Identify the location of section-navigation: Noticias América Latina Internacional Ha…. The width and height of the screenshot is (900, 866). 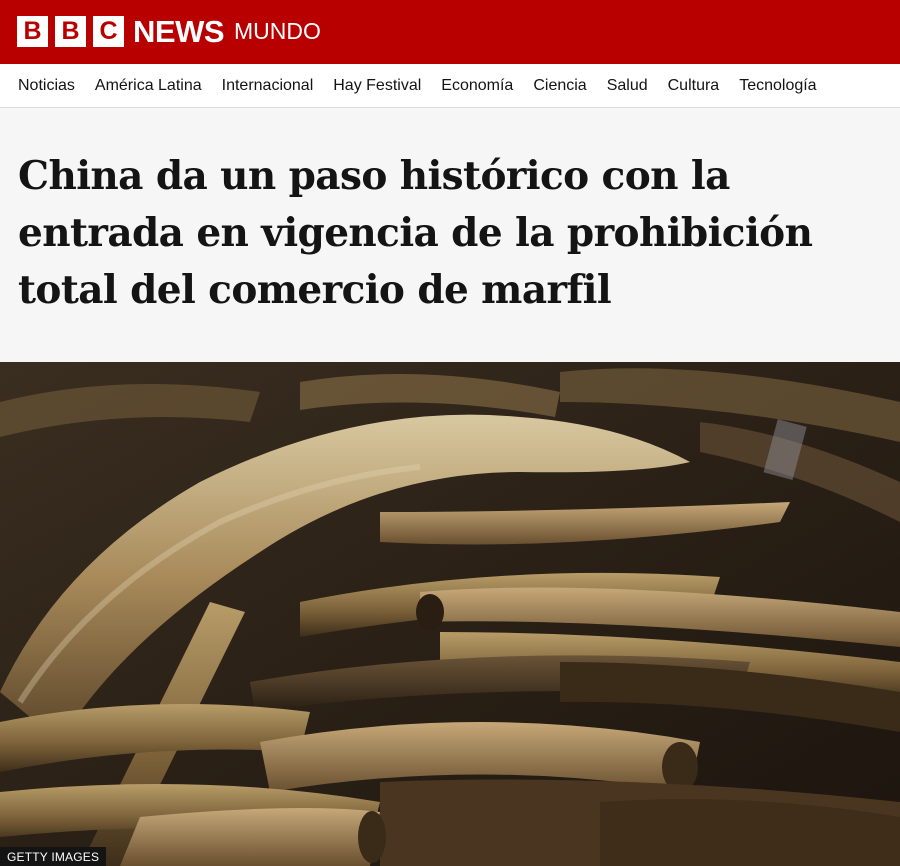
(450, 86).